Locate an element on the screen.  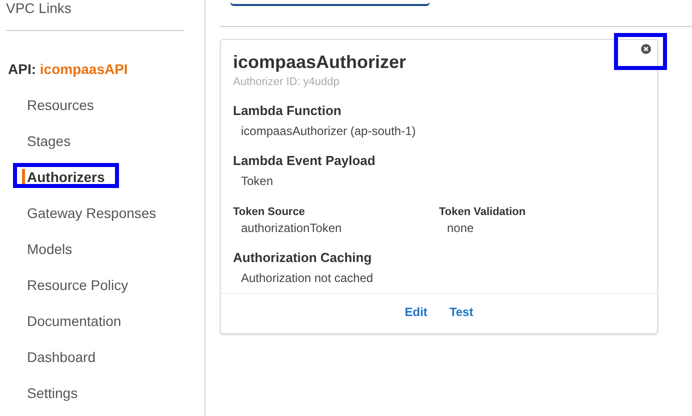
sidebar-item: Documentation is located at coordinates (74, 321).